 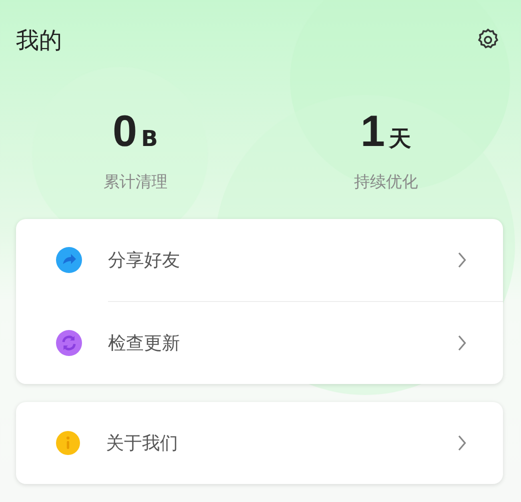 I want to click on page-title: 我的, so click(x=39, y=41).